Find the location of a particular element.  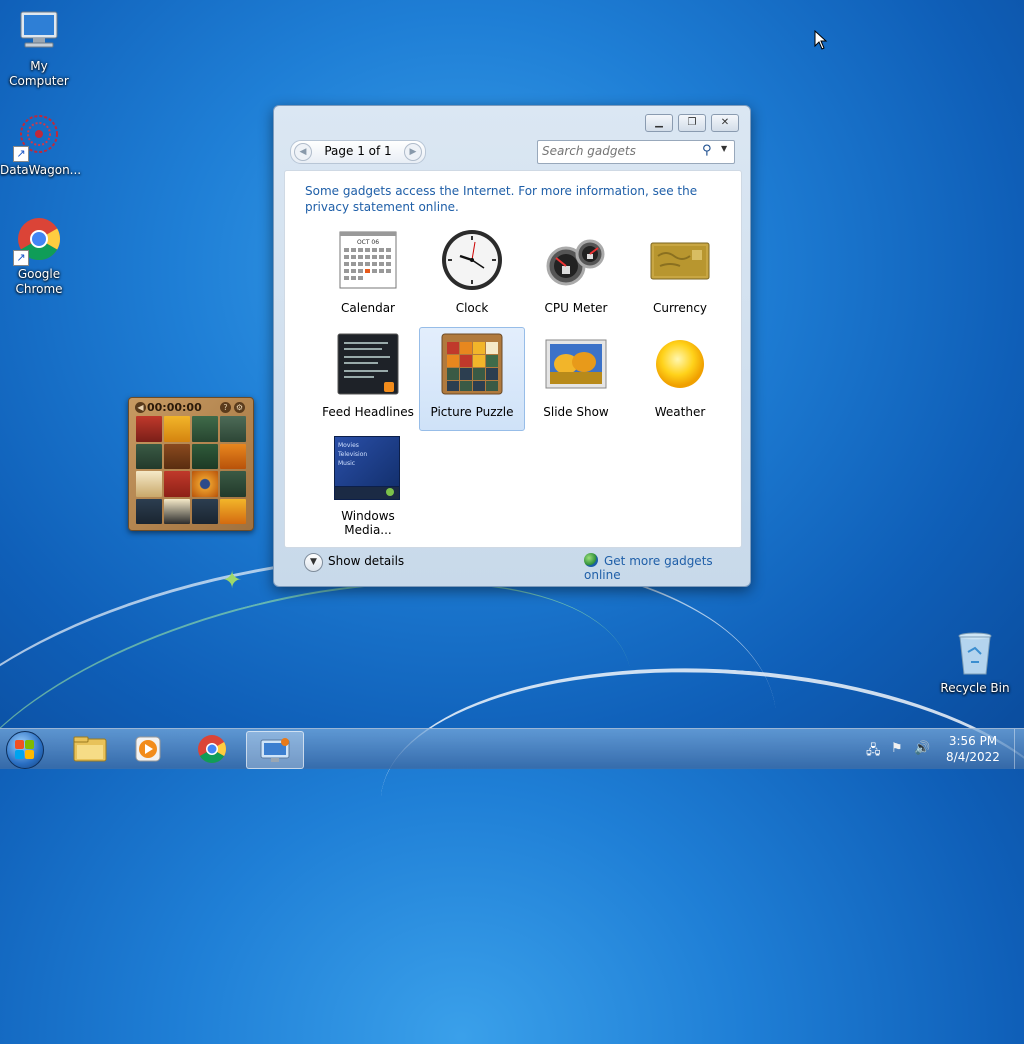

desktop-icon-my-computer: My Computer is located at coordinates (39, 48).